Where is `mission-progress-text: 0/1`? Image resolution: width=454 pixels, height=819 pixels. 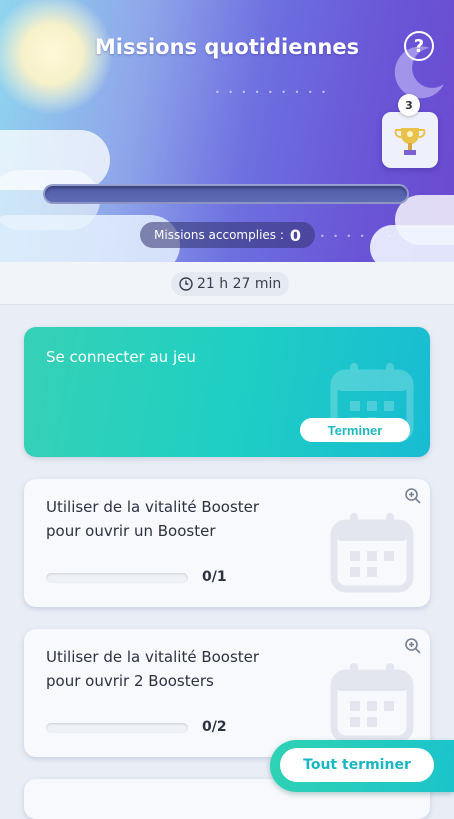 mission-progress-text: 0/1 is located at coordinates (214, 577).